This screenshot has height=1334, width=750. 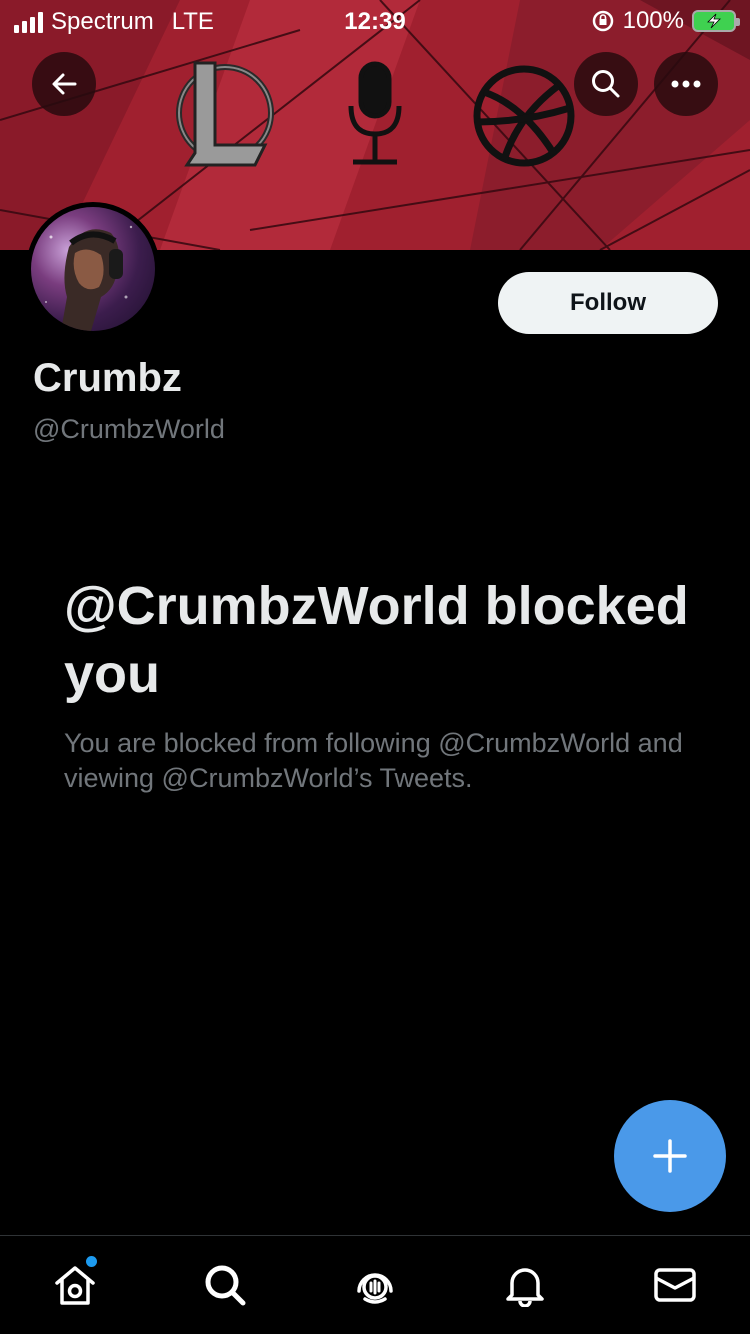 What do you see at coordinates (75, 1285) in the screenshot?
I see `home-icon` at bounding box center [75, 1285].